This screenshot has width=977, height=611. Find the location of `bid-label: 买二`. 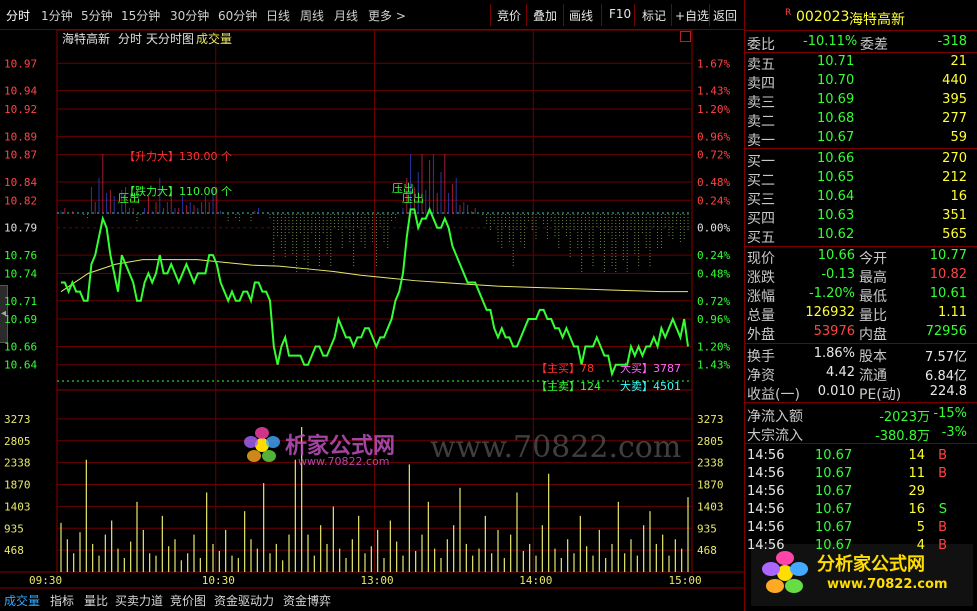

bid-label: 买二 is located at coordinates (761, 181).